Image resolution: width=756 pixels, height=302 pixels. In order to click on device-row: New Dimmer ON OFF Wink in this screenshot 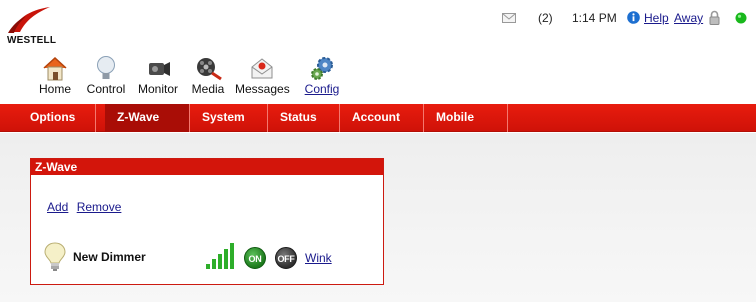, I will do `click(208, 257)`.